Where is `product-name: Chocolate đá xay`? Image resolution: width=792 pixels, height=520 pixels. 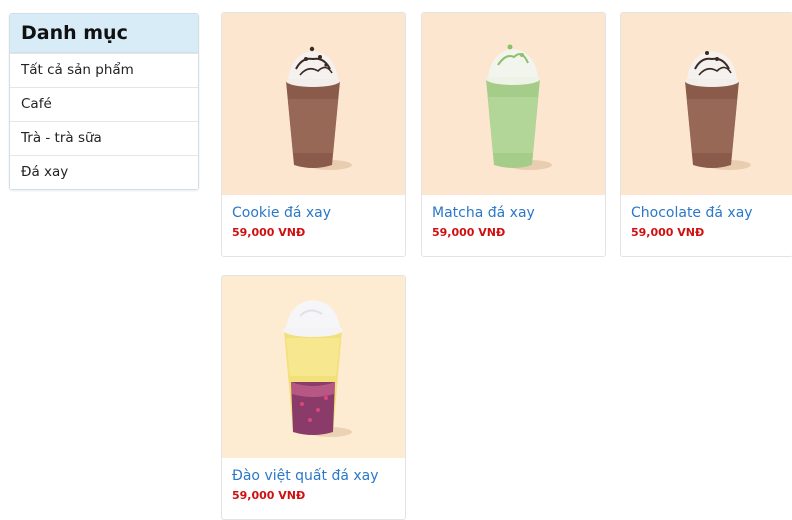 product-name: Chocolate đá xay is located at coordinates (707, 213).